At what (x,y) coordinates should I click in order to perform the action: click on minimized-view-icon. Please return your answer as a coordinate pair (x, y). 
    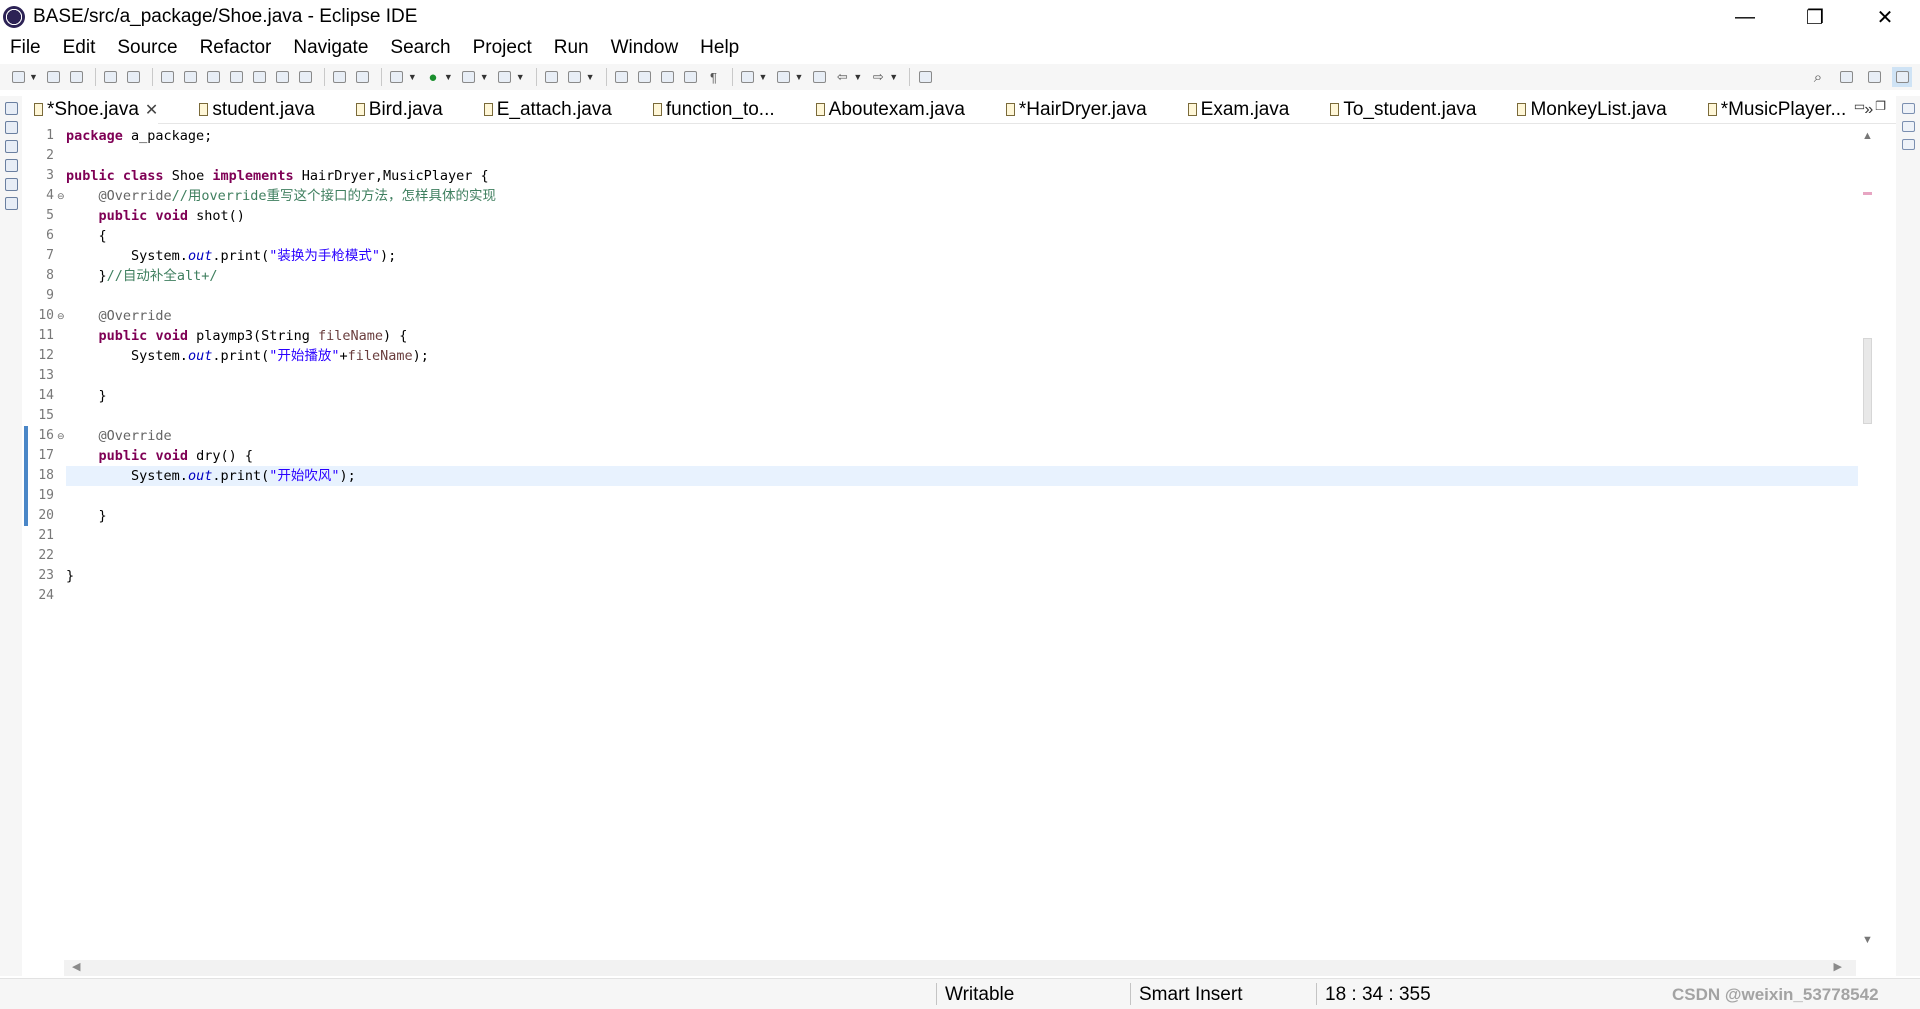
    Looking at the image, I should click on (11, 184).